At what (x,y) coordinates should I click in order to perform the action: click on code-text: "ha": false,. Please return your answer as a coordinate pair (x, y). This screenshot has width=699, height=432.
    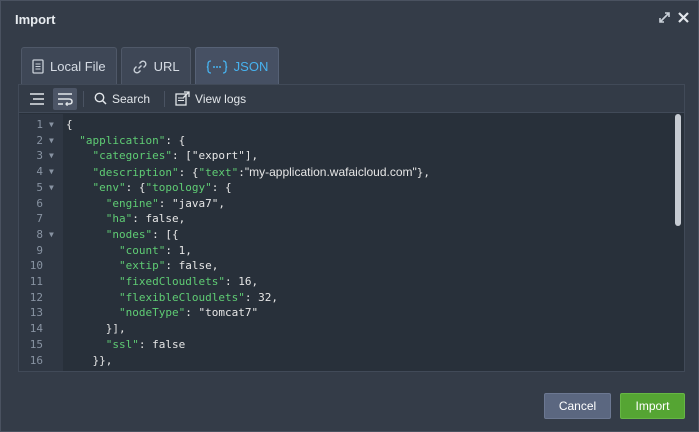
    Looking at the image, I should click on (145, 219).